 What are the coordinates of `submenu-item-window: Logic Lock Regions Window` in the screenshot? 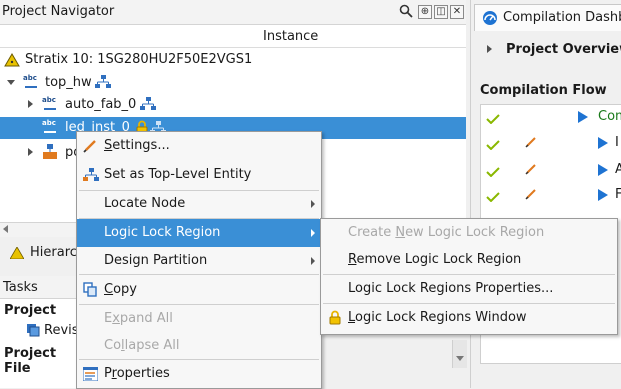 It's located at (469, 318).